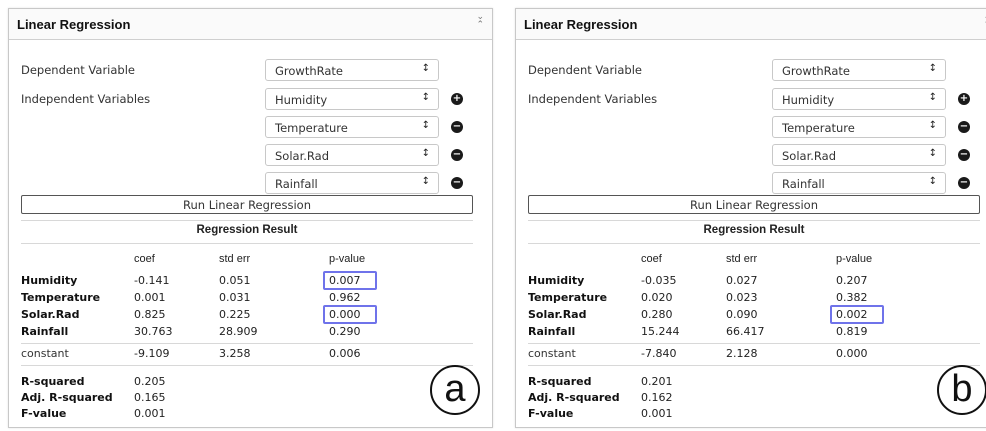  Describe the element at coordinates (235, 297) in the screenshot. I see `std-err-value: 0.031` at that location.